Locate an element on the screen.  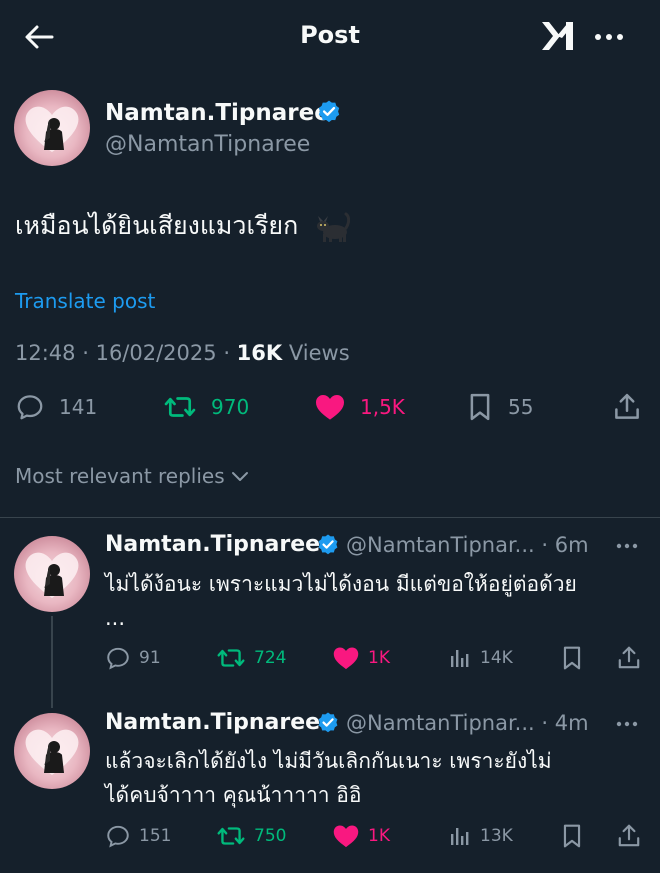
author-handle: @NamtanTipnaree is located at coordinates (207, 145).